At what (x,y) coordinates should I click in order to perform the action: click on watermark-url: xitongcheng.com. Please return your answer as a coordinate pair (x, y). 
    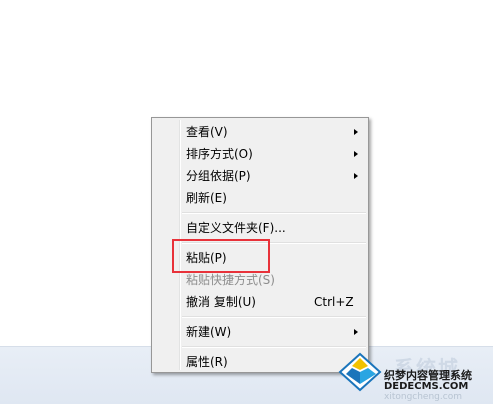
    Looking at the image, I should click on (423, 397).